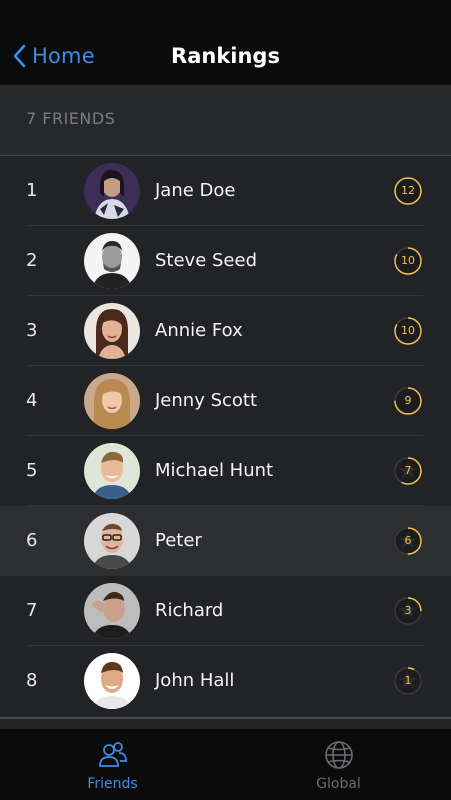  What do you see at coordinates (32, 400) in the screenshot?
I see `rank-number: 4` at bounding box center [32, 400].